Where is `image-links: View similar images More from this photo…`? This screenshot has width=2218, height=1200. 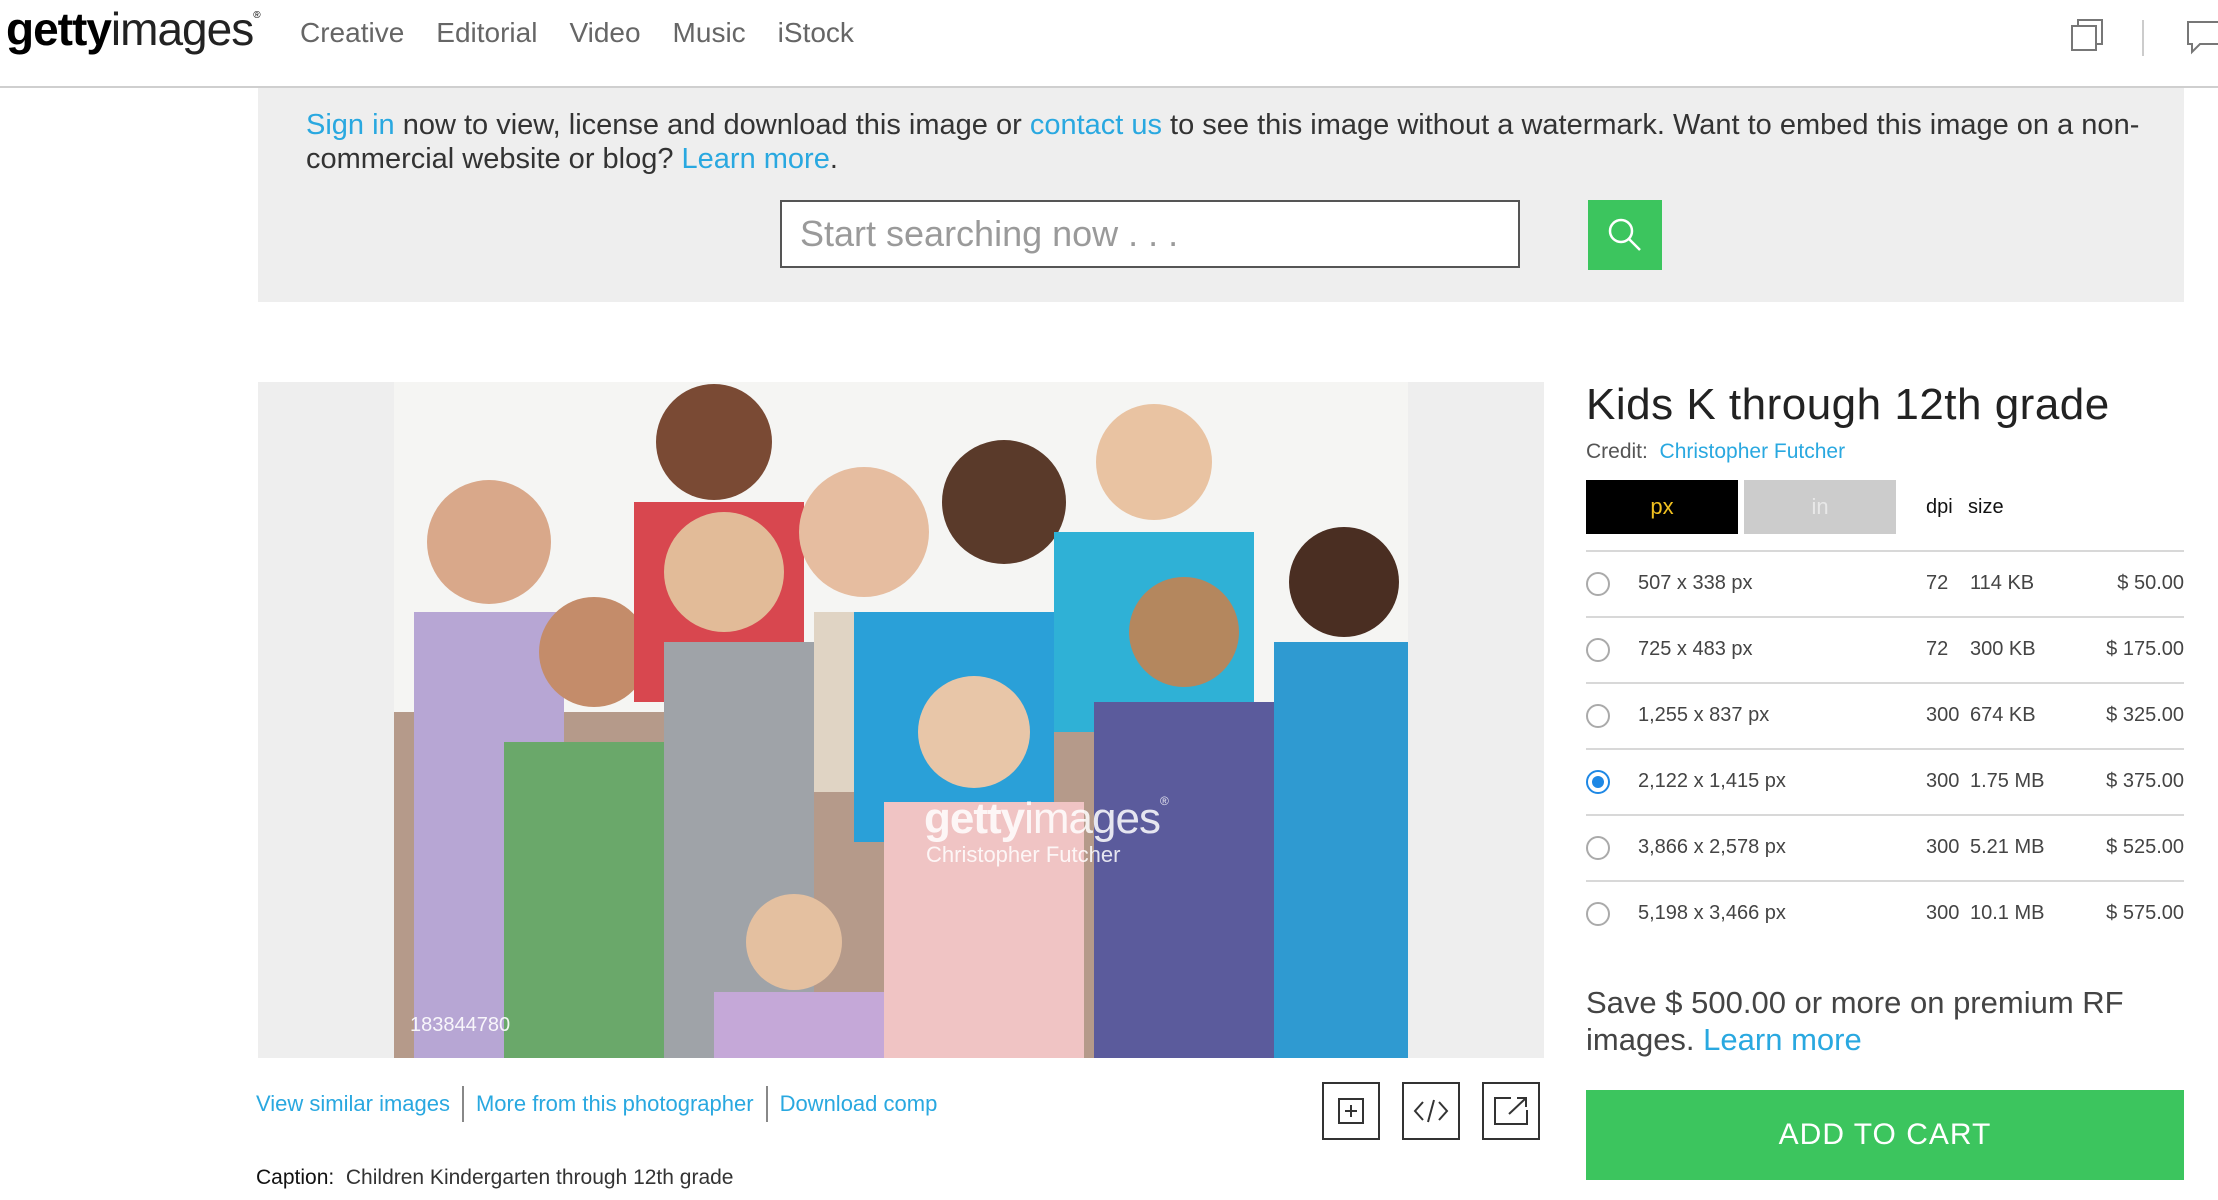 image-links: View similar images More from this photo… is located at coordinates (596, 1104).